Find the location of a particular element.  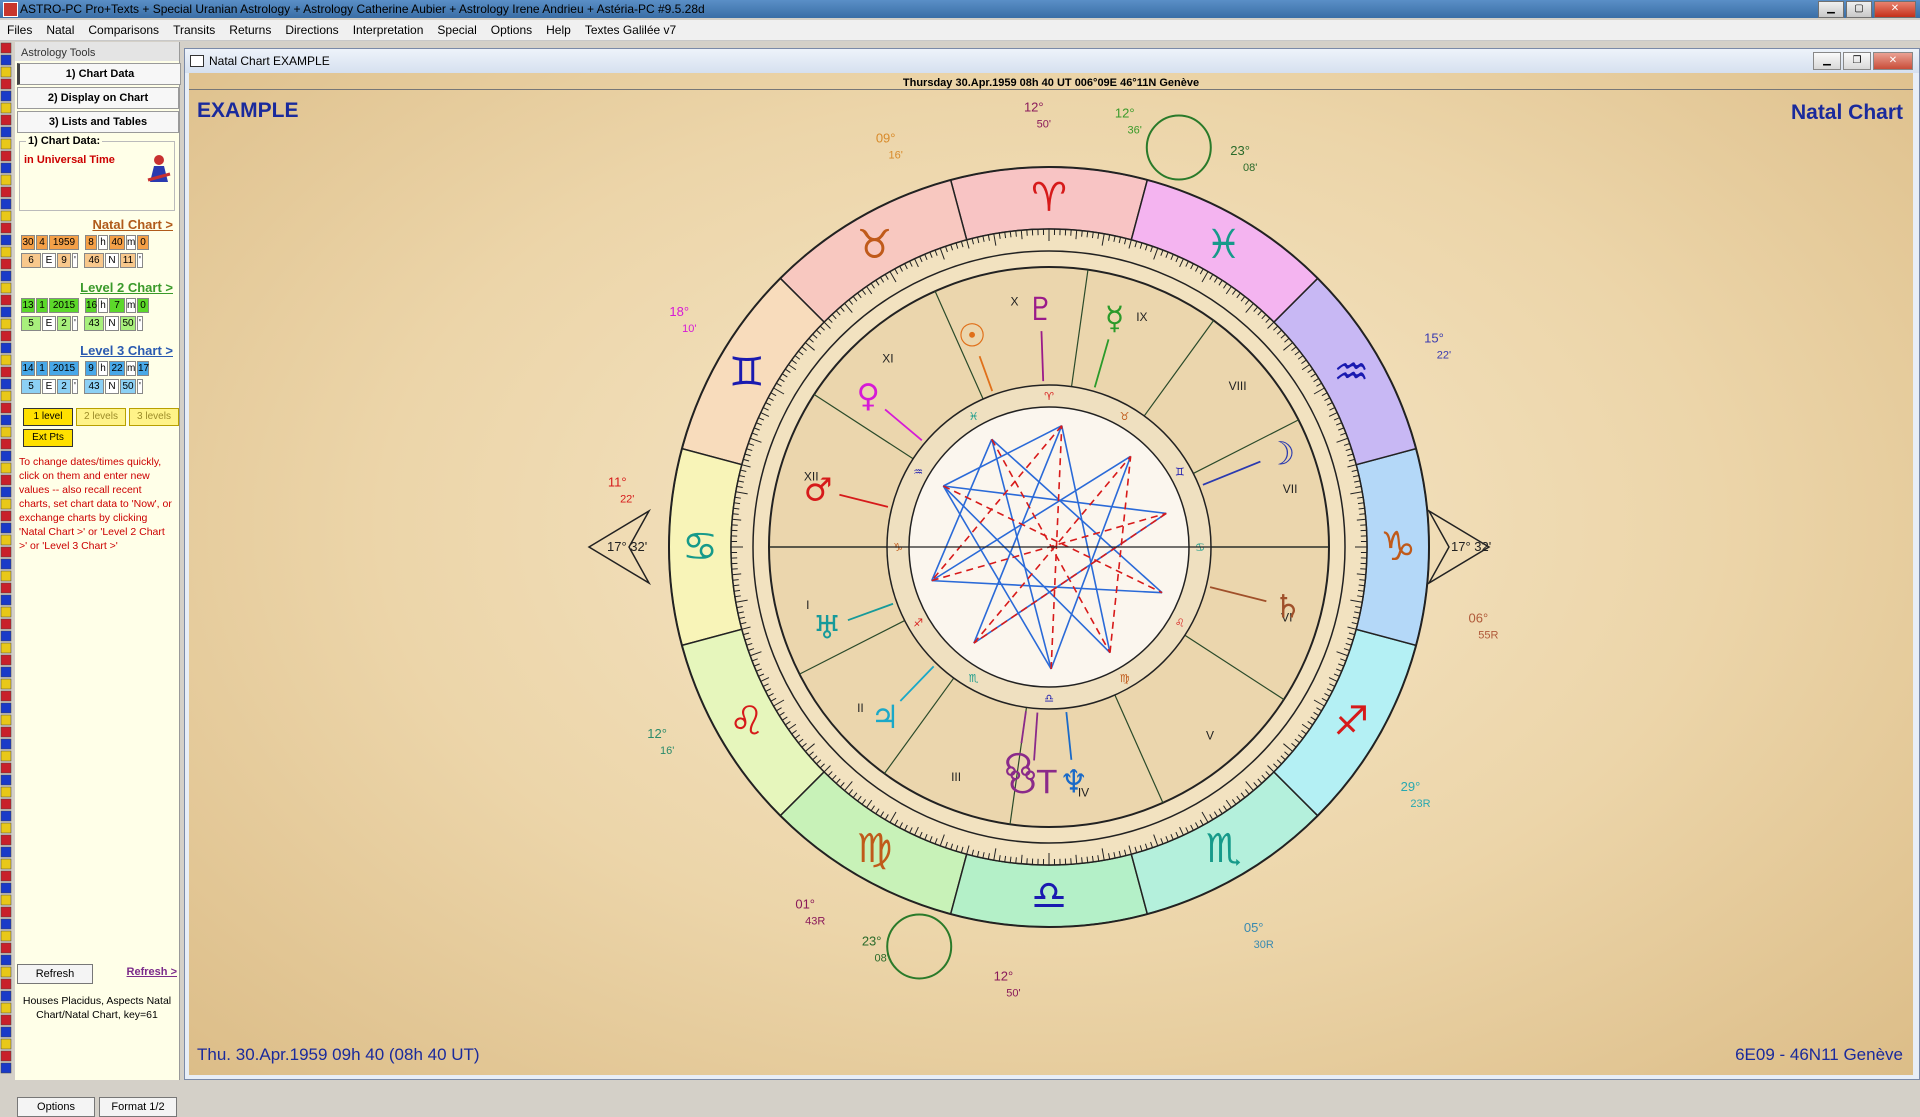

menu-transits: Transits is located at coordinates (194, 30).